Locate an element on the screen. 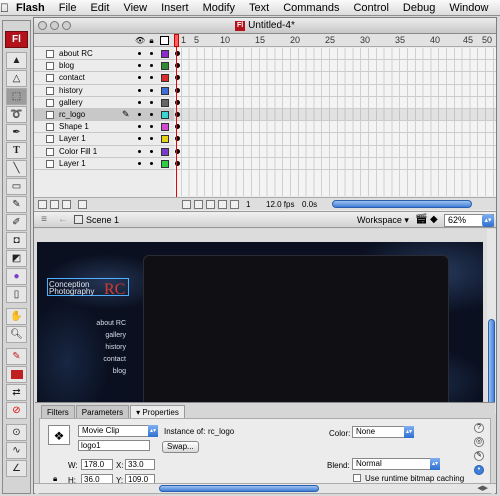  stage-horizontal-scrollbar: ◀▶ is located at coordinates (265, 488).